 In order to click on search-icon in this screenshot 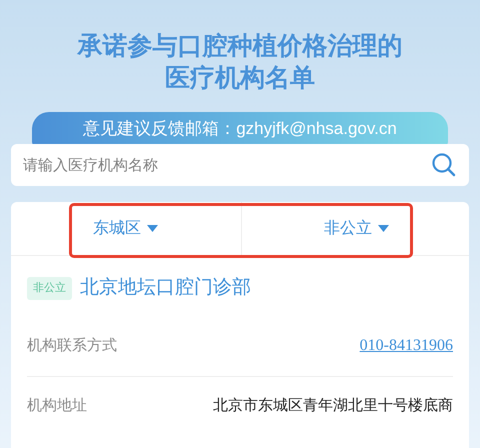, I will do `click(444, 165)`.